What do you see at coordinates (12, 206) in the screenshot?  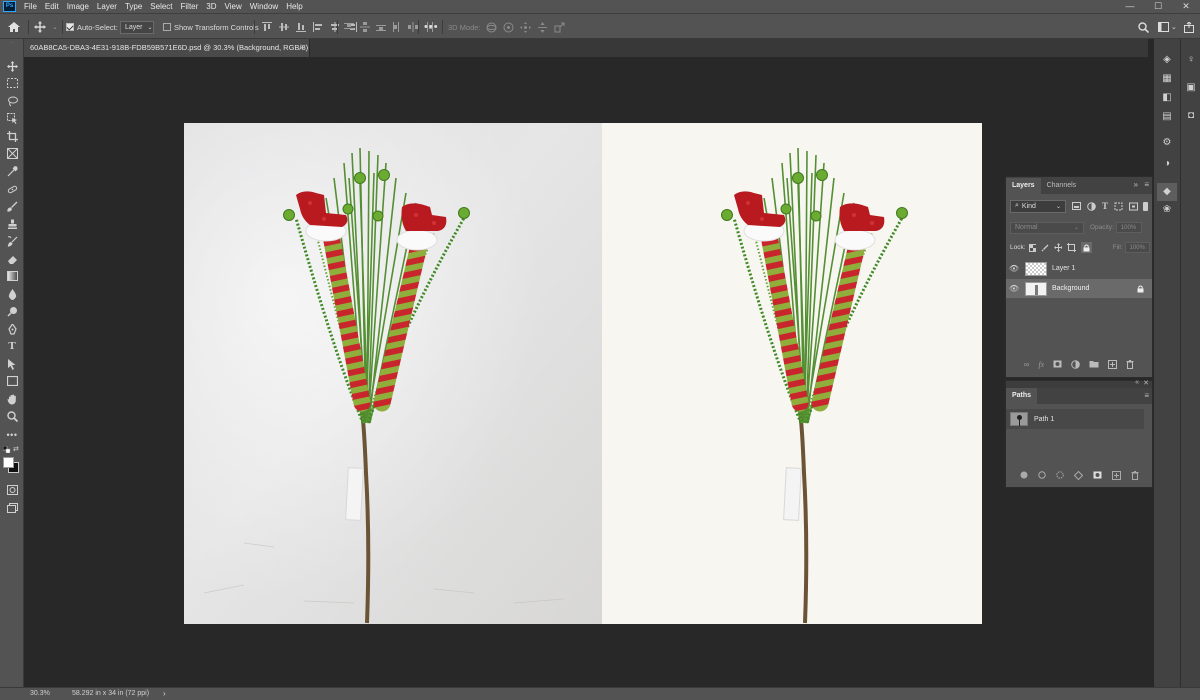 I see `brush-tool` at bounding box center [12, 206].